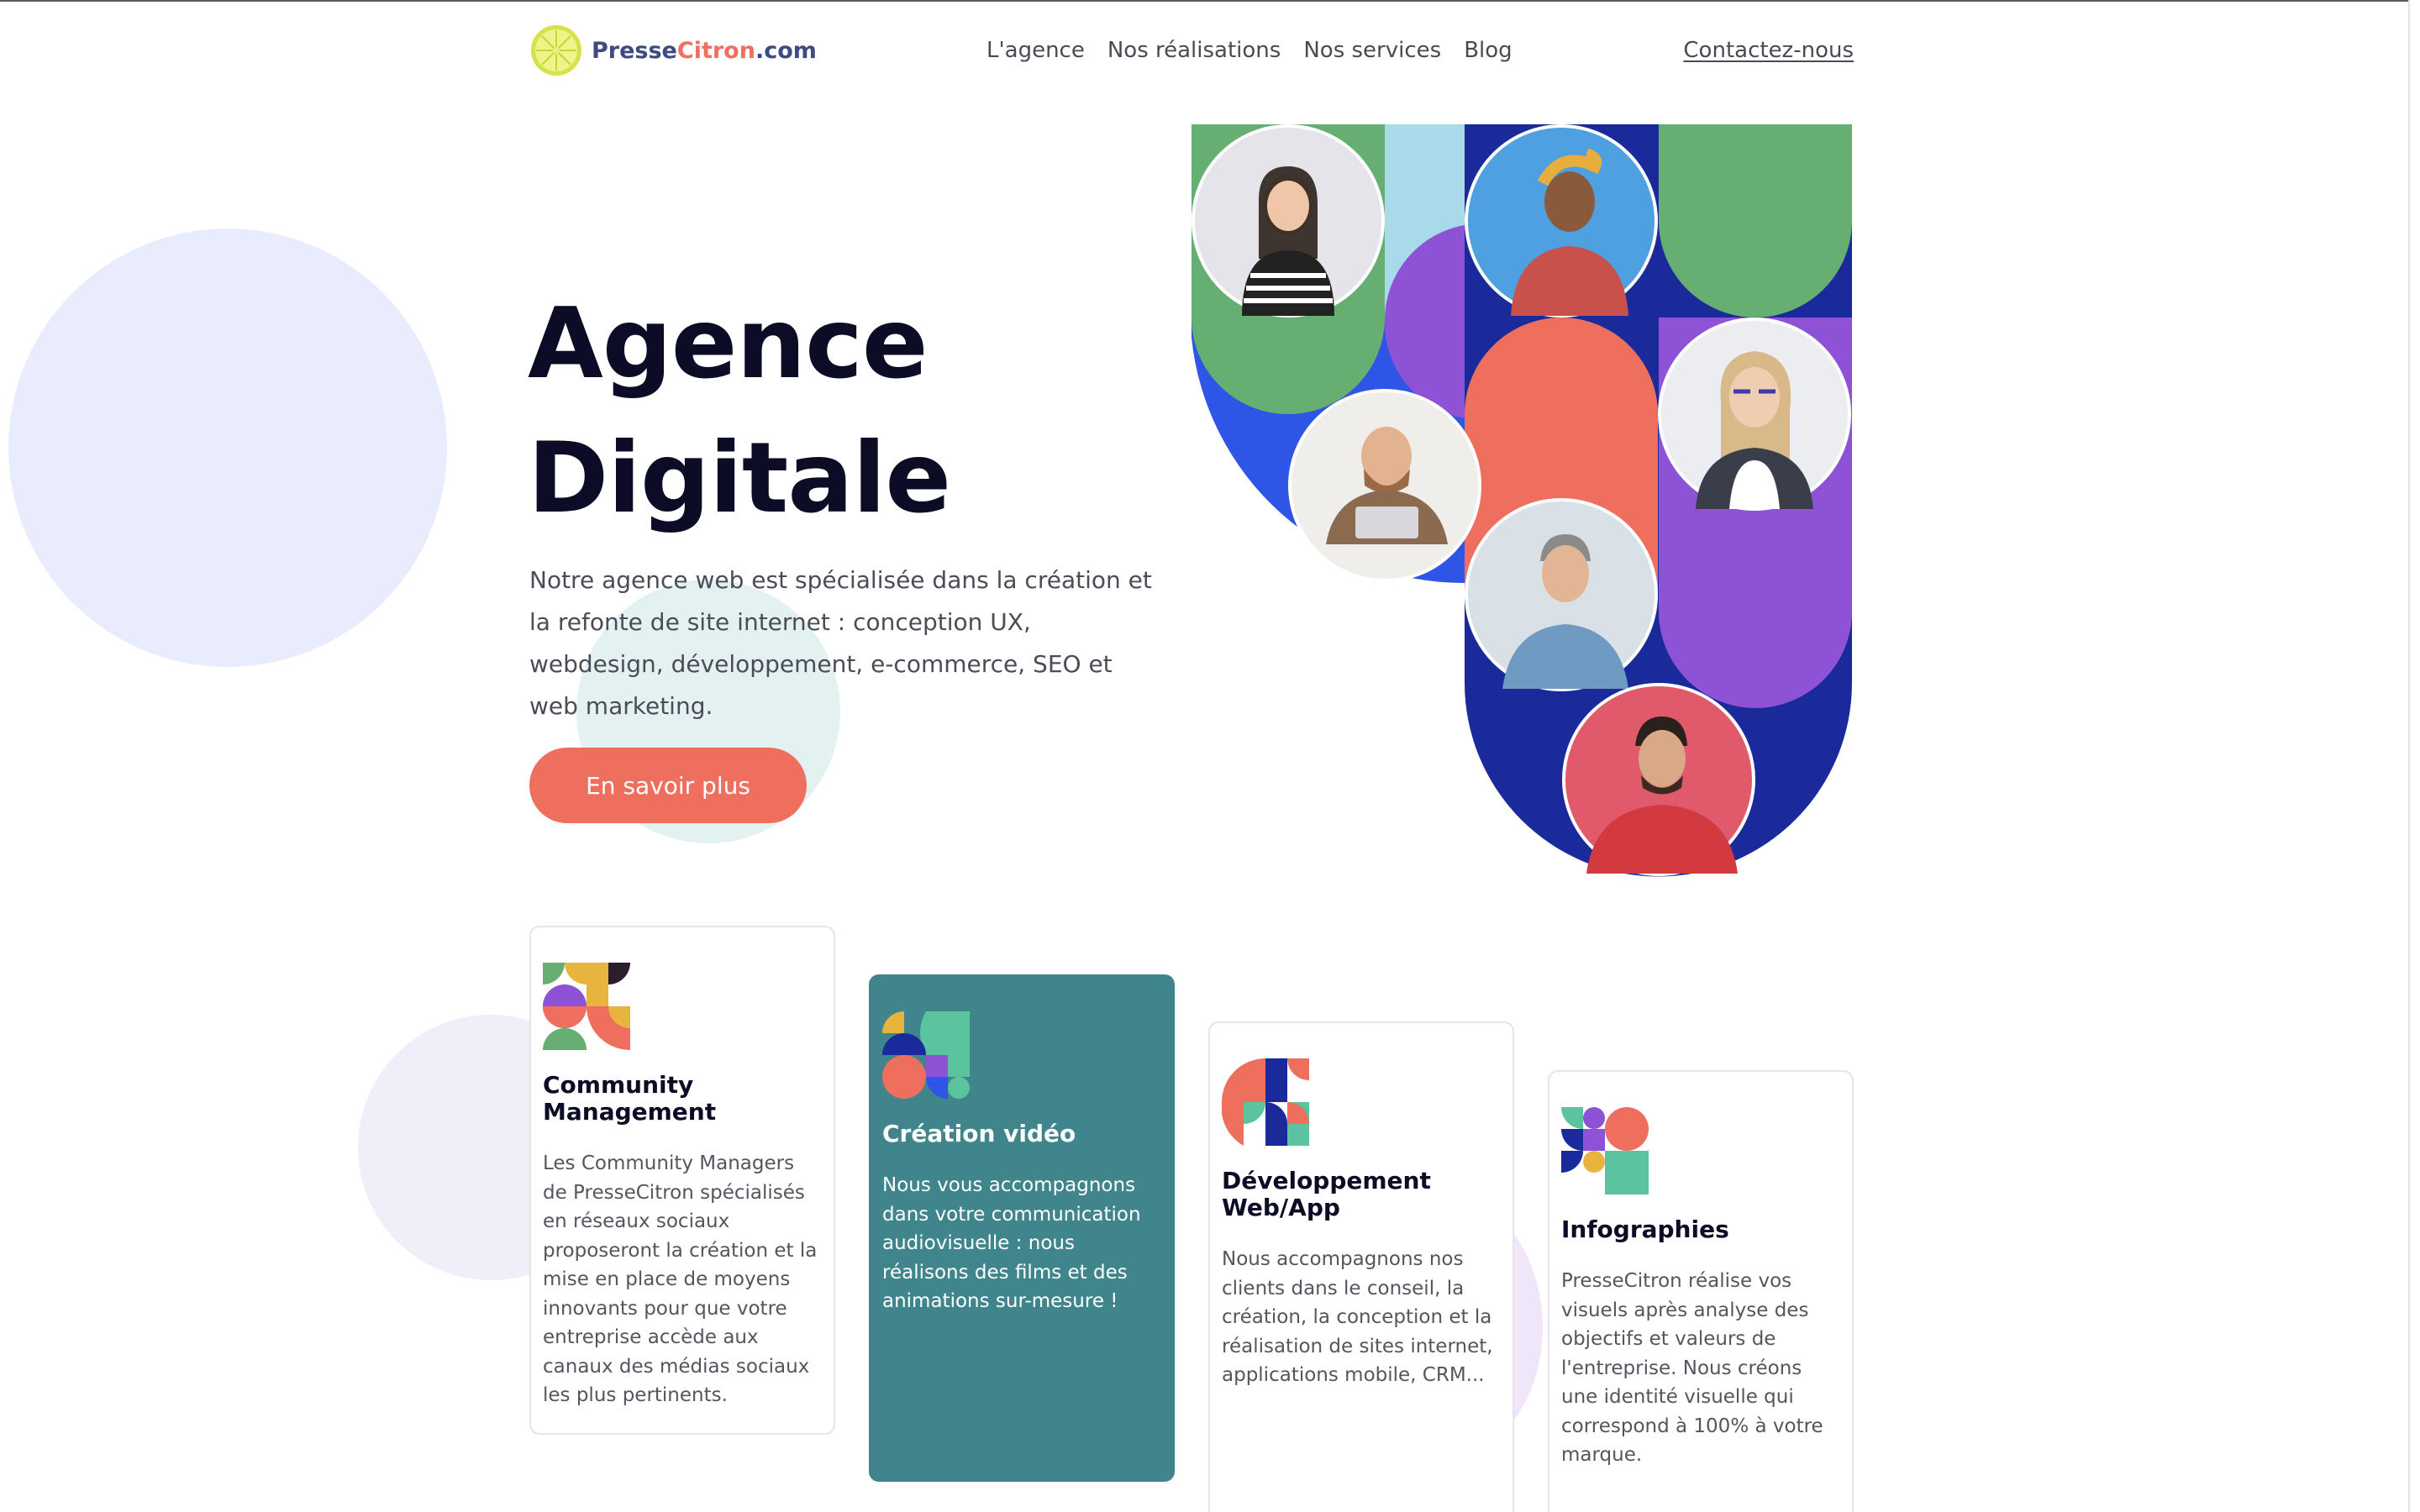 This screenshot has width=2420, height=1512. What do you see at coordinates (1210, 1) in the screenshot?
I see `window-top-border` at bounding box center [1210, 1].